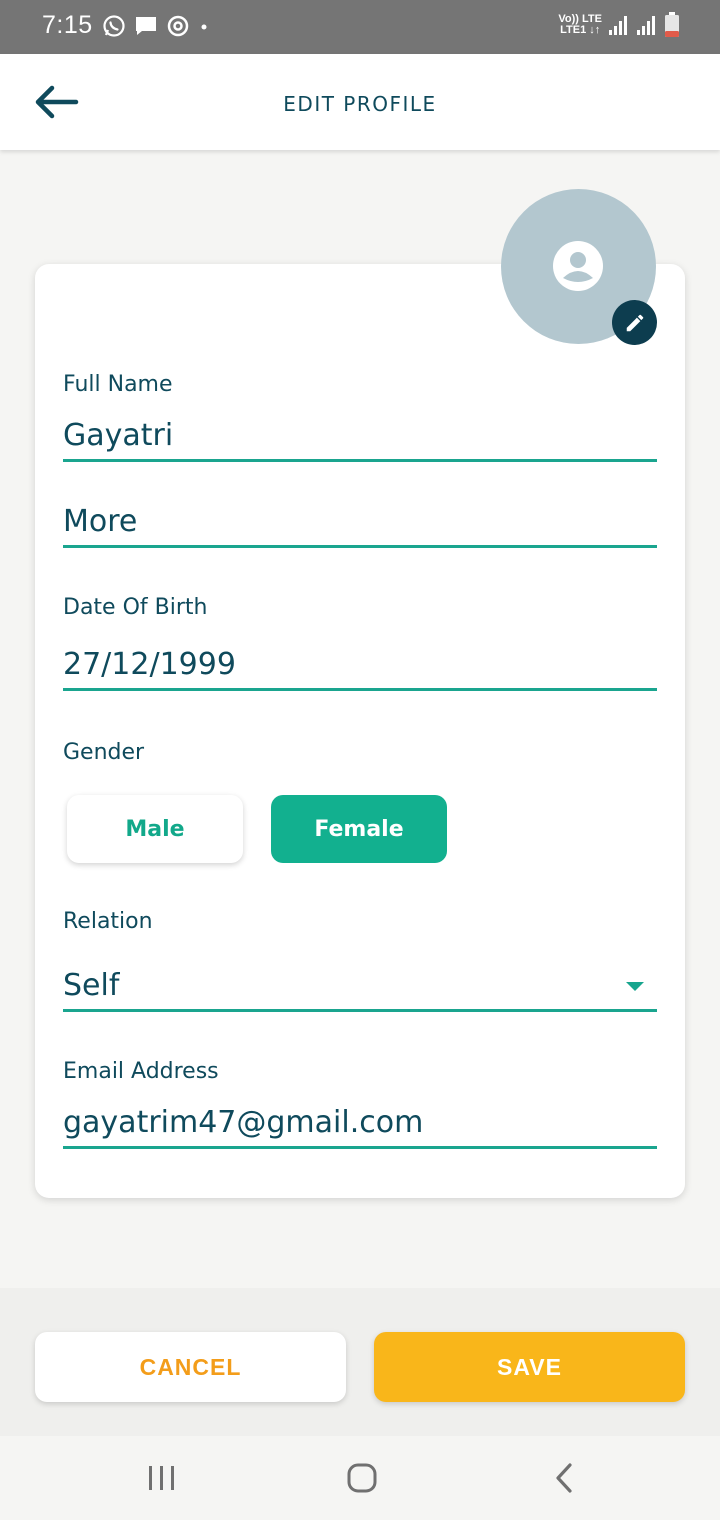 This screenshot has height=1520, width=720. Describe the element at coordinates (580, 24) in the screenshot. I see `network-indicator: Vo)) LTE LTE1 ↓↑` at that location.